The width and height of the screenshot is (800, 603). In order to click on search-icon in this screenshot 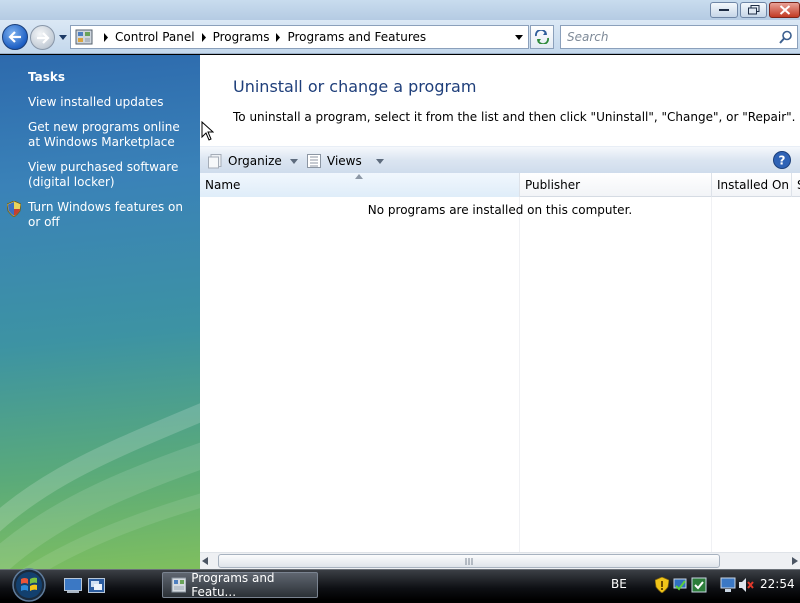, I will do `click(786, 37)`.